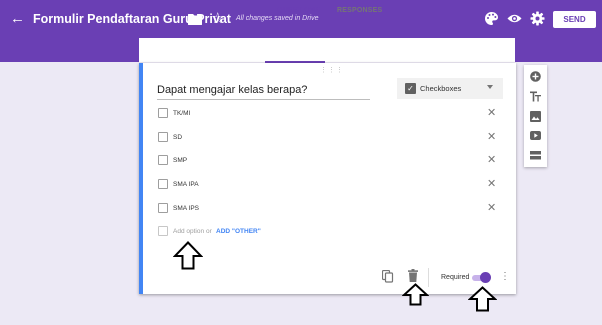  Describe the element at coordinates (535, 116) in the screenshot. I see `image-icon` at that location.